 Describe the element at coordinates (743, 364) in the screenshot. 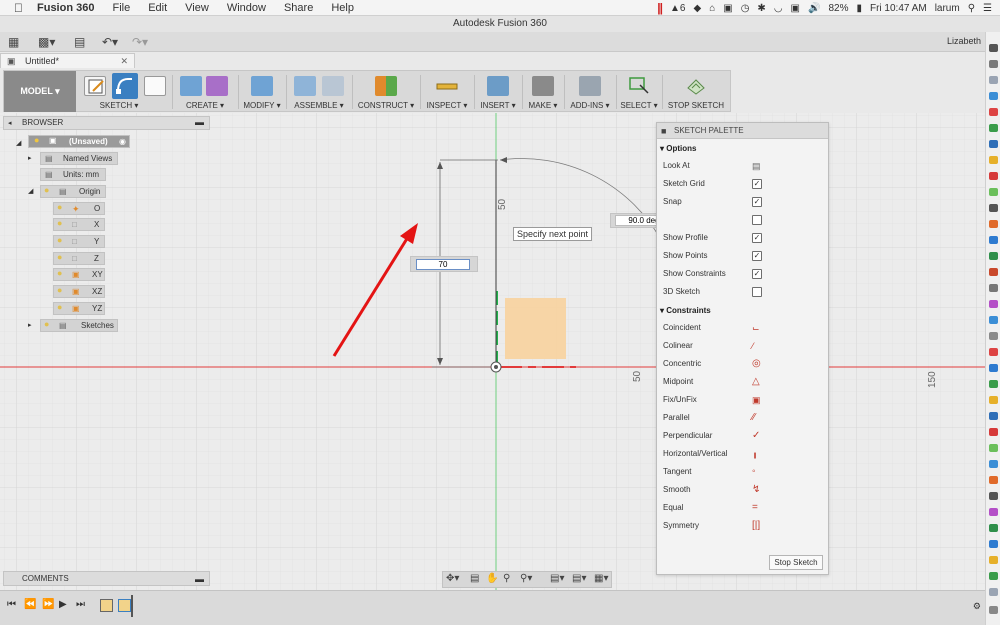

I see `constraint-concentric: Concentric ◎` at that location.